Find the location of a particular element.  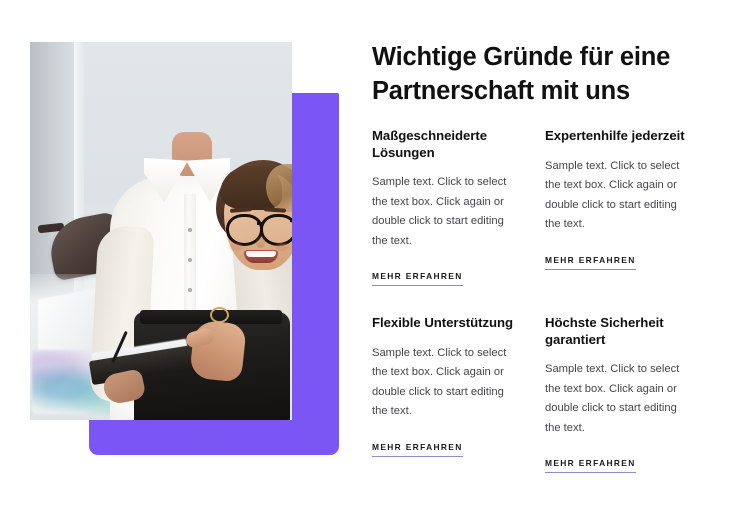

hand-right is located at coordinates (218, 351).